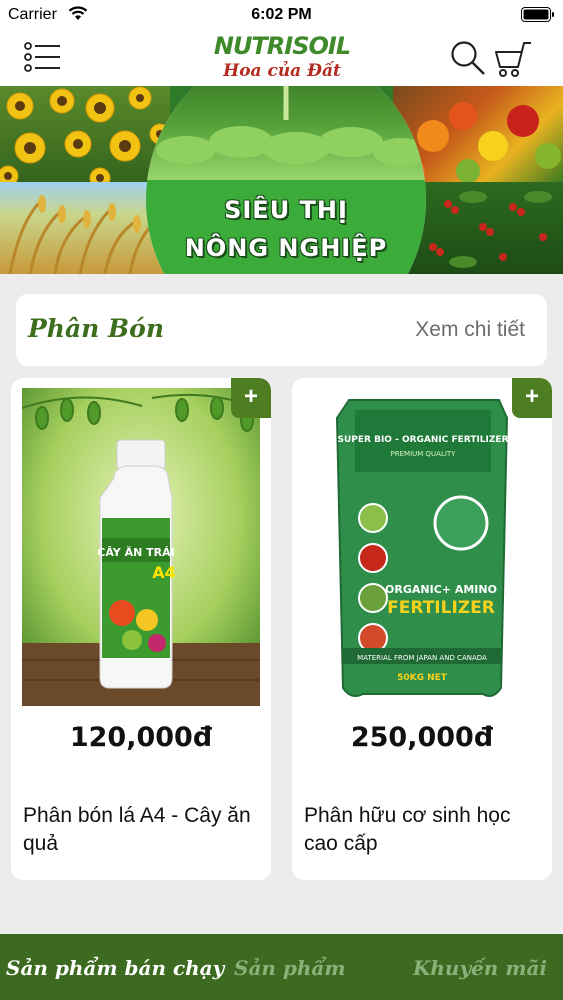 This screenshot has width=563, height=1000. Describe the element at coordinates (422, 737) in the screenshot. I see `product-price: 250,000đ` at that location.